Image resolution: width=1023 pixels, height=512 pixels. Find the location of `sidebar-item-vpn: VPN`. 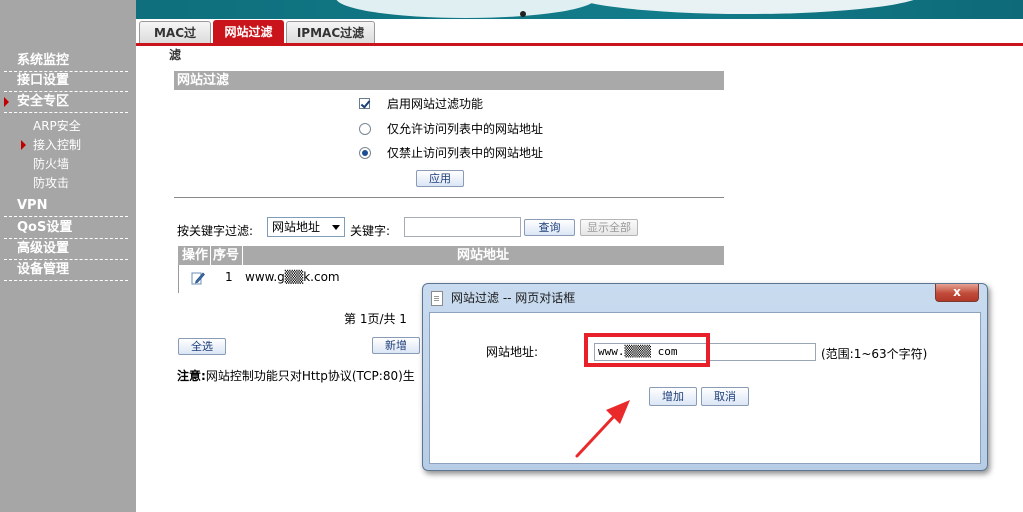

sidebar-item-vpn: VPN is located at coordinates (66, 206).